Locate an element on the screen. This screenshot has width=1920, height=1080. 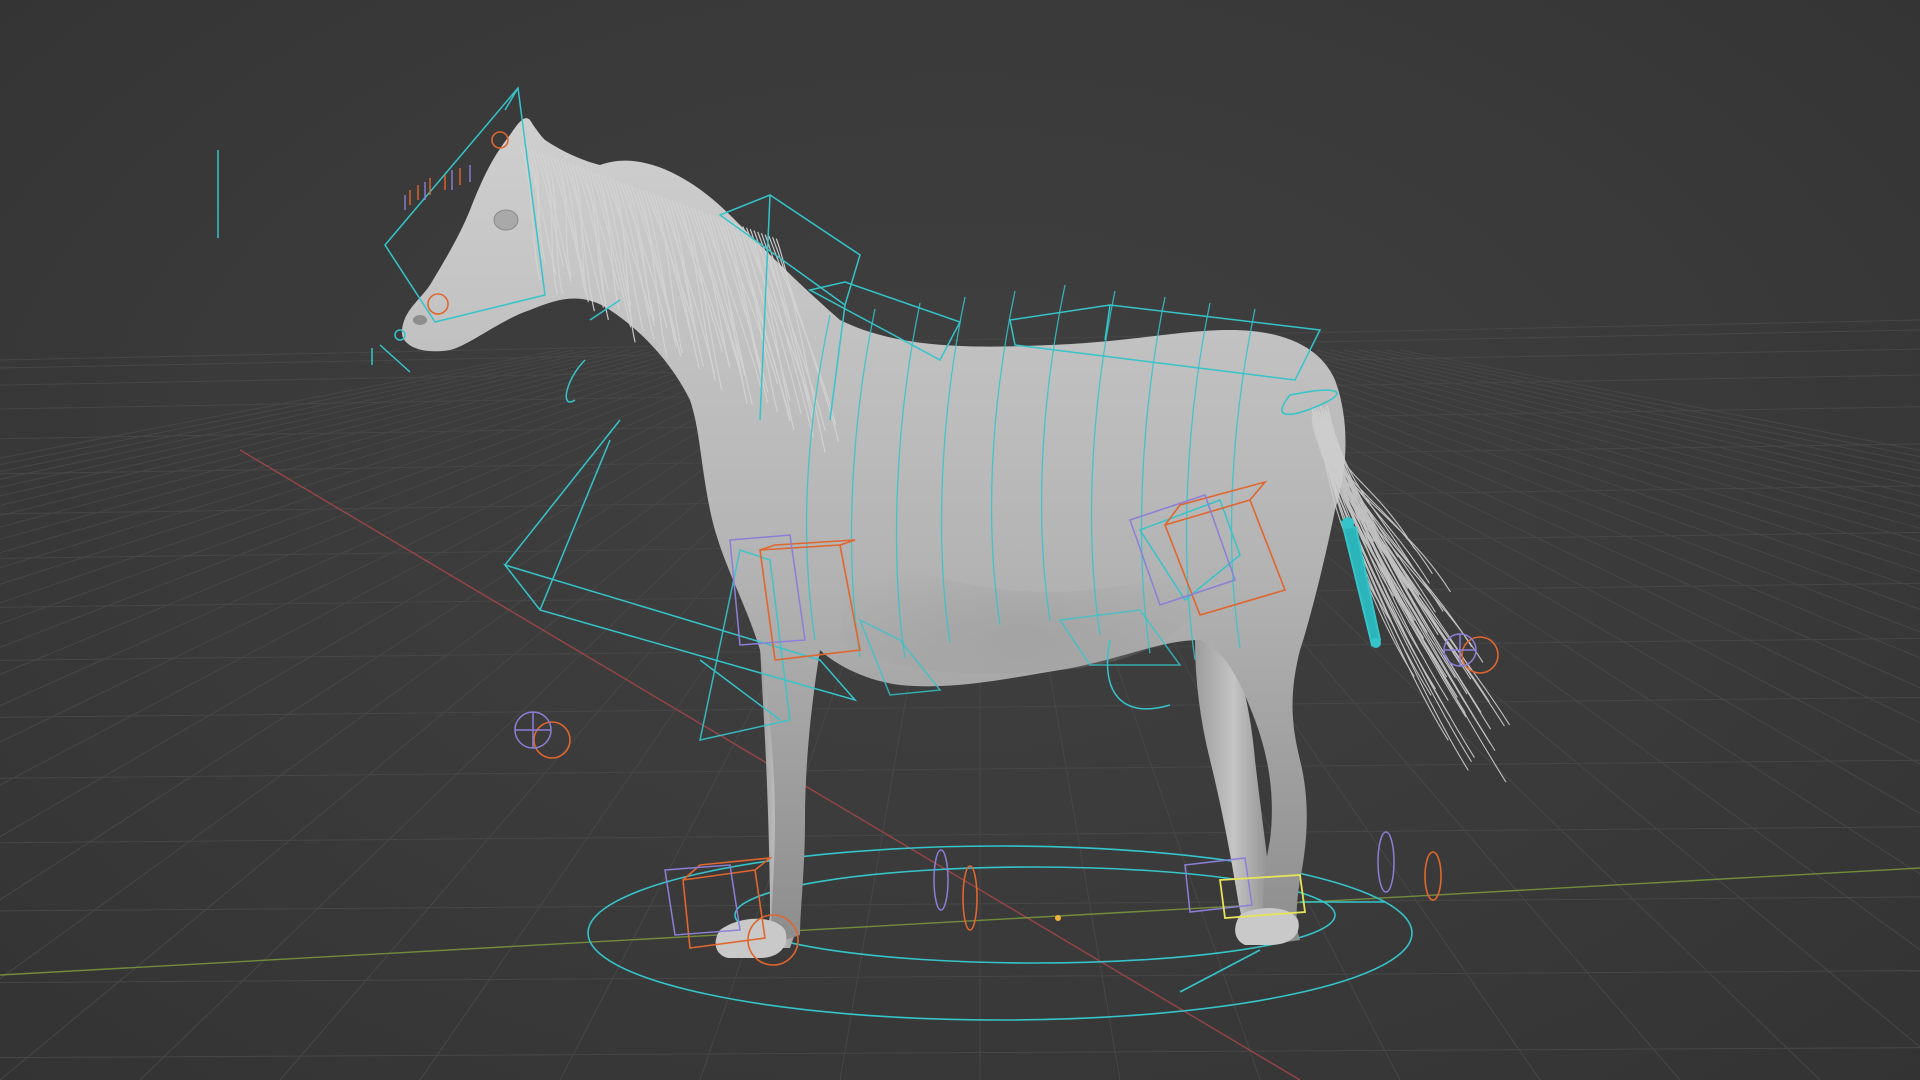
tail-bone-tail is located at coordinates (1376, 643).